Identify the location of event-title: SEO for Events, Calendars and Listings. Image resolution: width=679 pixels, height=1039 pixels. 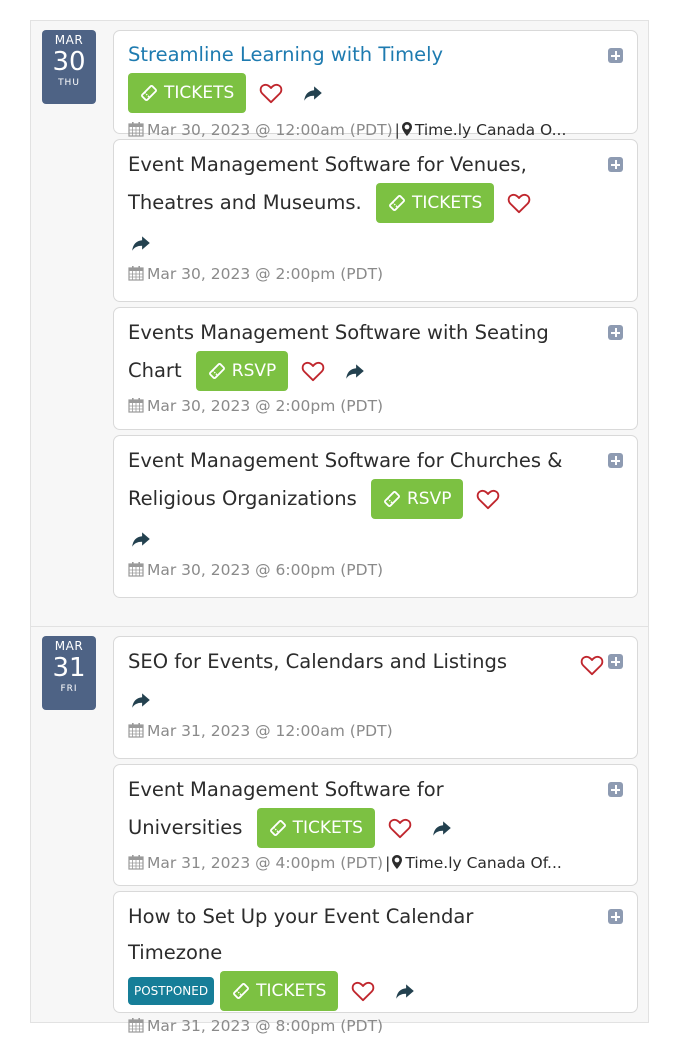
(317, 661).